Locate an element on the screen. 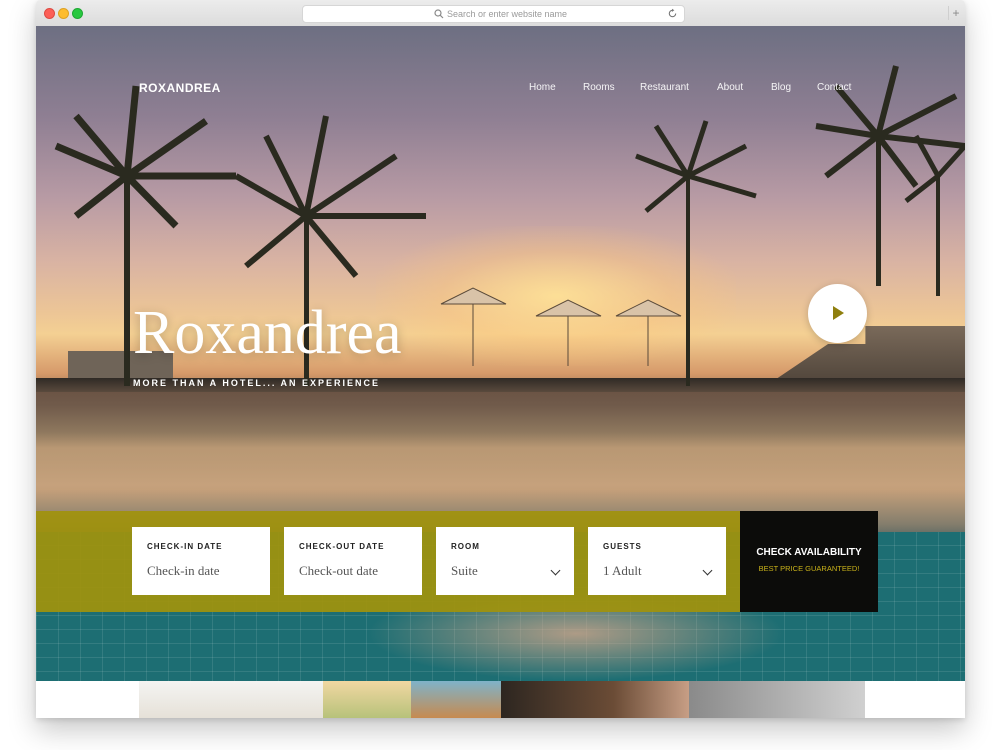  maximize-window-button is located at coordinates (77, 13).